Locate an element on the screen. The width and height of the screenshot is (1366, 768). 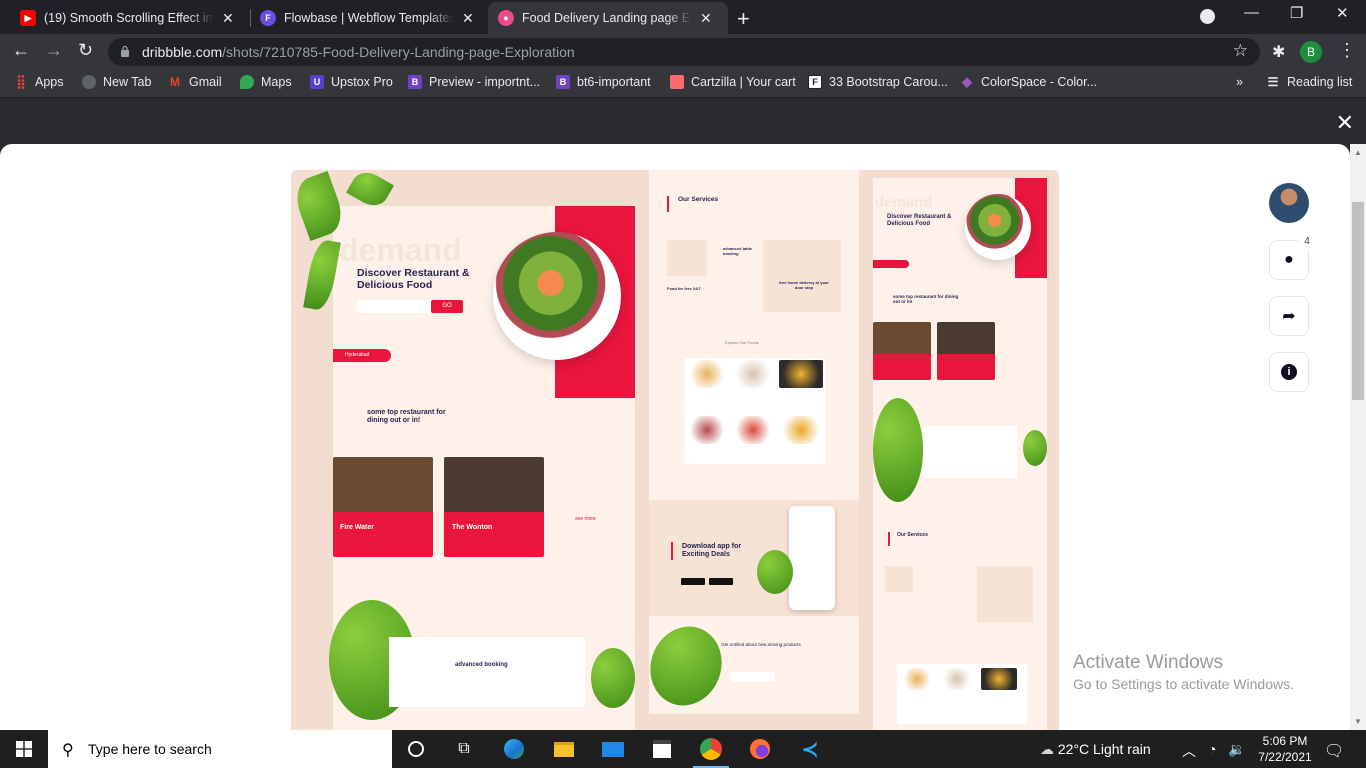
tab-title: Food Delivery Landing page Expl is located at coordinates (607, 18).